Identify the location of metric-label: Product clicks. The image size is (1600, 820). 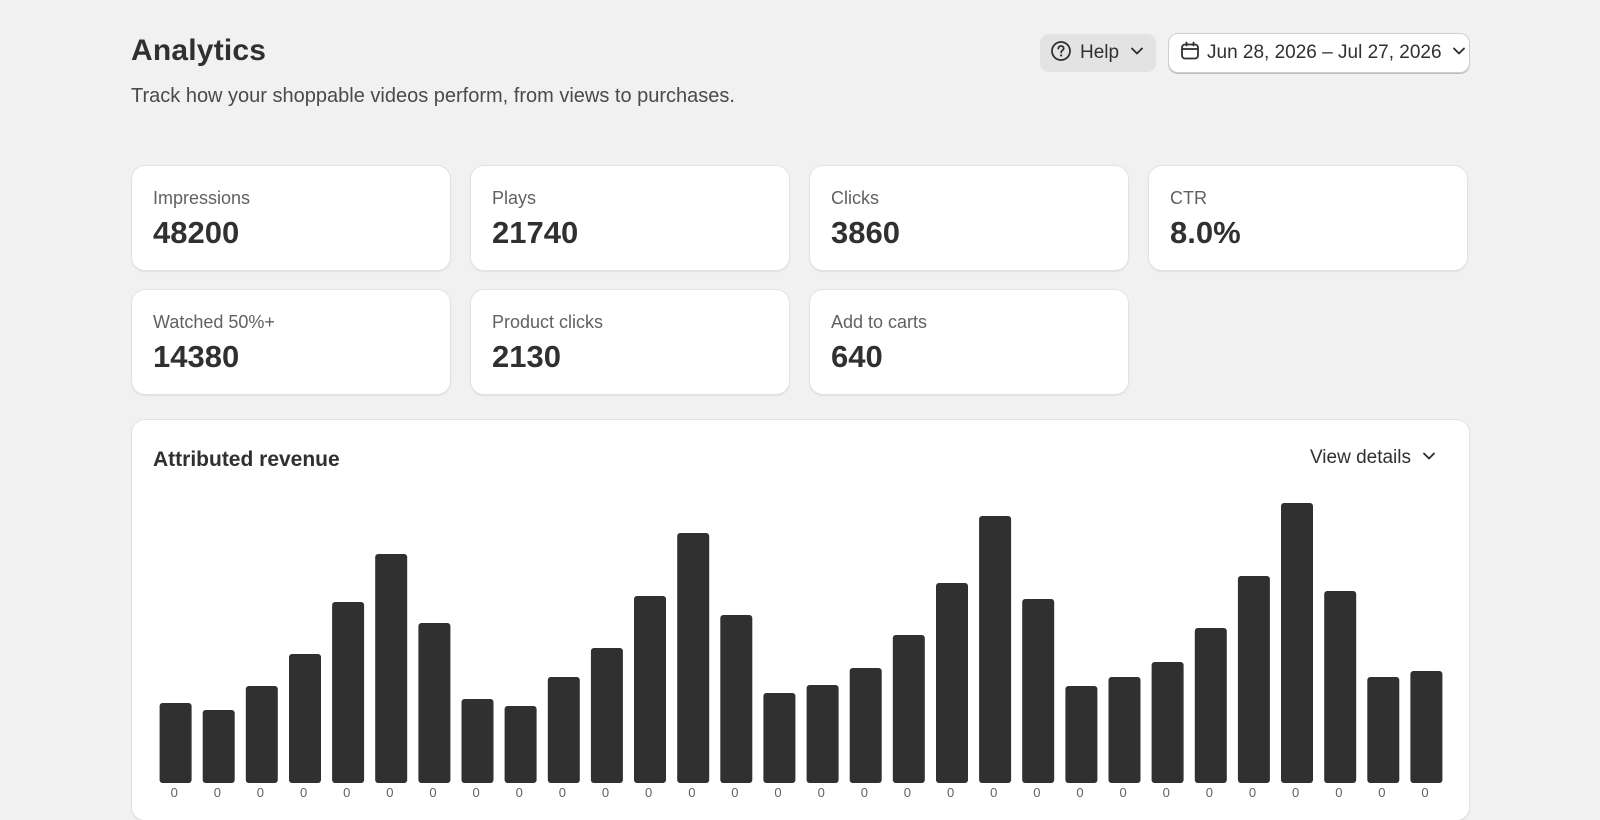
(548, 322).